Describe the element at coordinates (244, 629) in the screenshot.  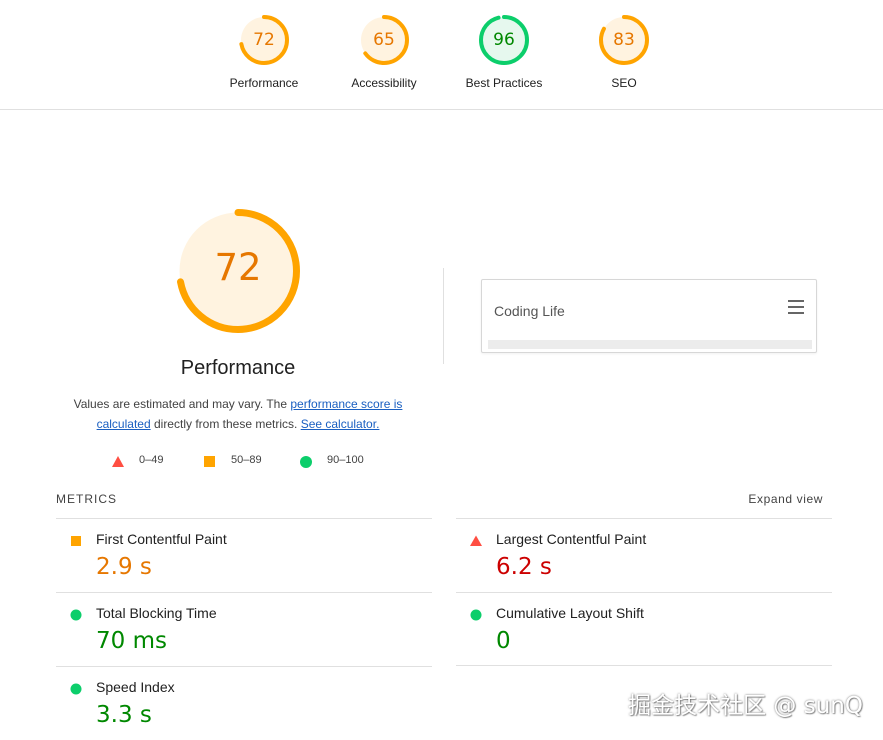
I see `metric-total-blocking-time: Total Blocking Time 70 ms` at that location.